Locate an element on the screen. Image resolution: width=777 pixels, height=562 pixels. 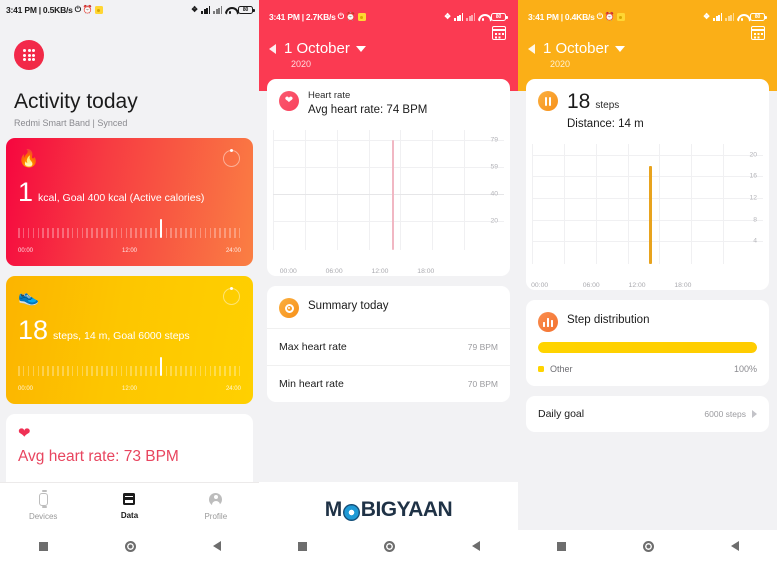
watch-icon is located at coordinates (43, 499).